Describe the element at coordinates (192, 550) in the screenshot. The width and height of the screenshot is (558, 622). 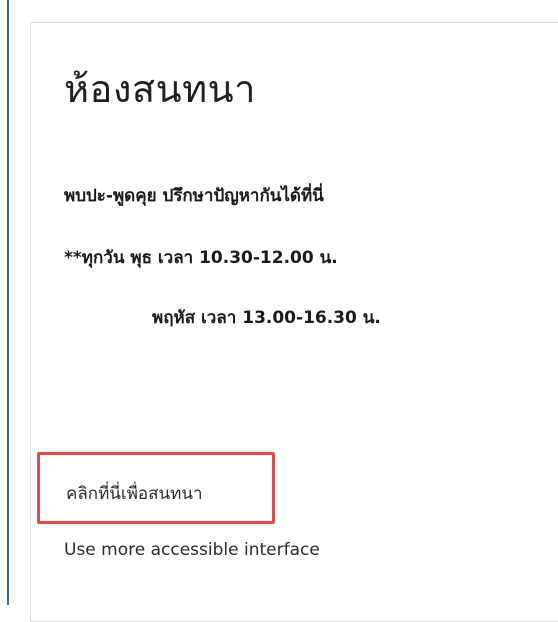
I see `accessible-interface-link: Use more accessible interface` at that location.